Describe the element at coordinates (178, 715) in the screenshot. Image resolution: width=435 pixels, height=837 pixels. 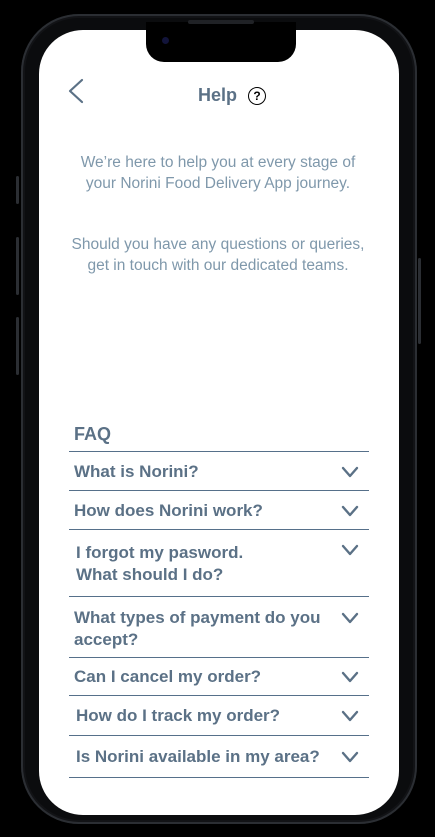
I see `faq-question: How do I track my order?` at that location.